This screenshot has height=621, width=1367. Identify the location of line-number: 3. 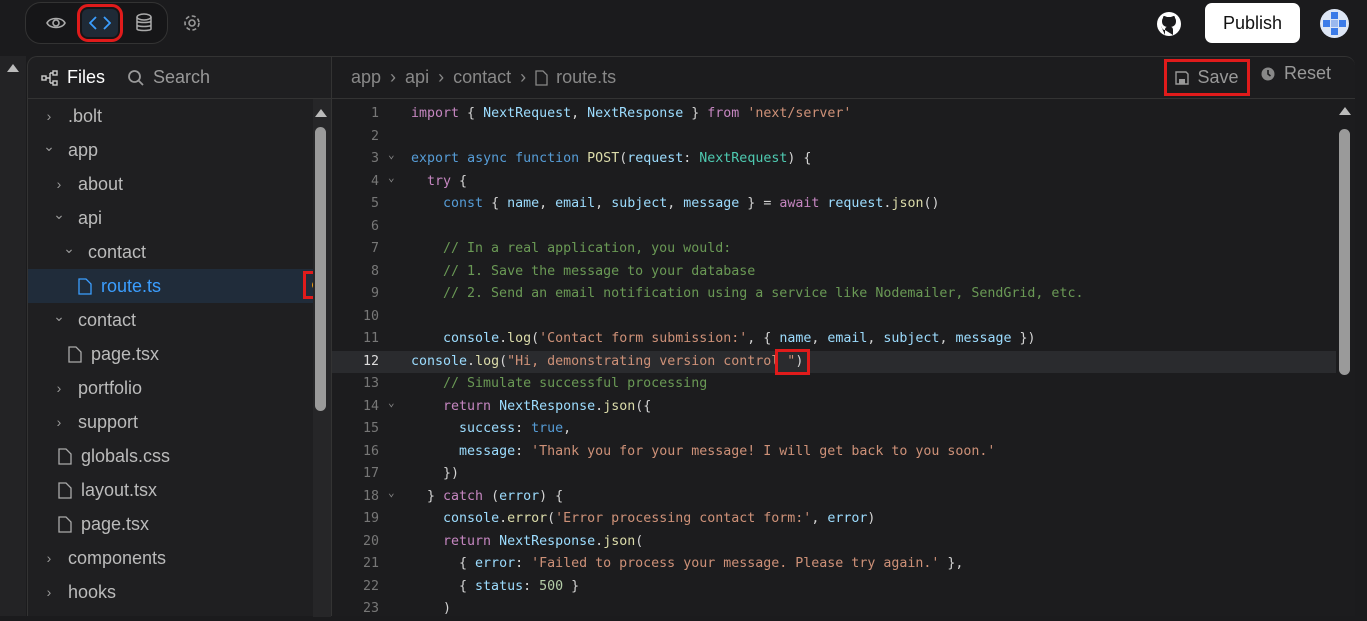
(374, 158).